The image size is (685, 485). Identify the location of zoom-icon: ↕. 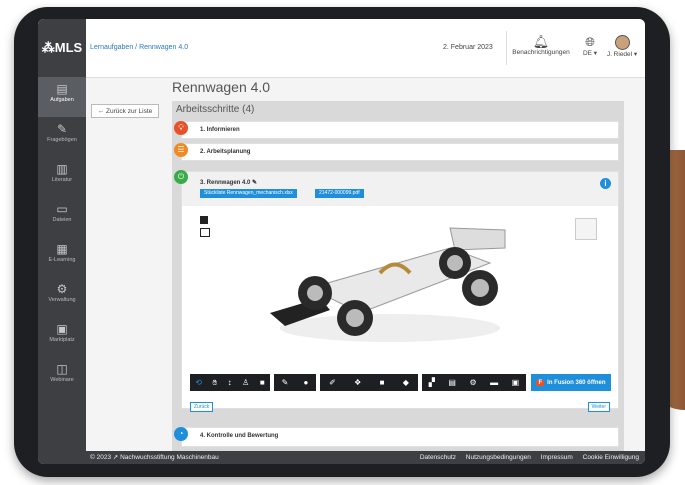
(230, 382).